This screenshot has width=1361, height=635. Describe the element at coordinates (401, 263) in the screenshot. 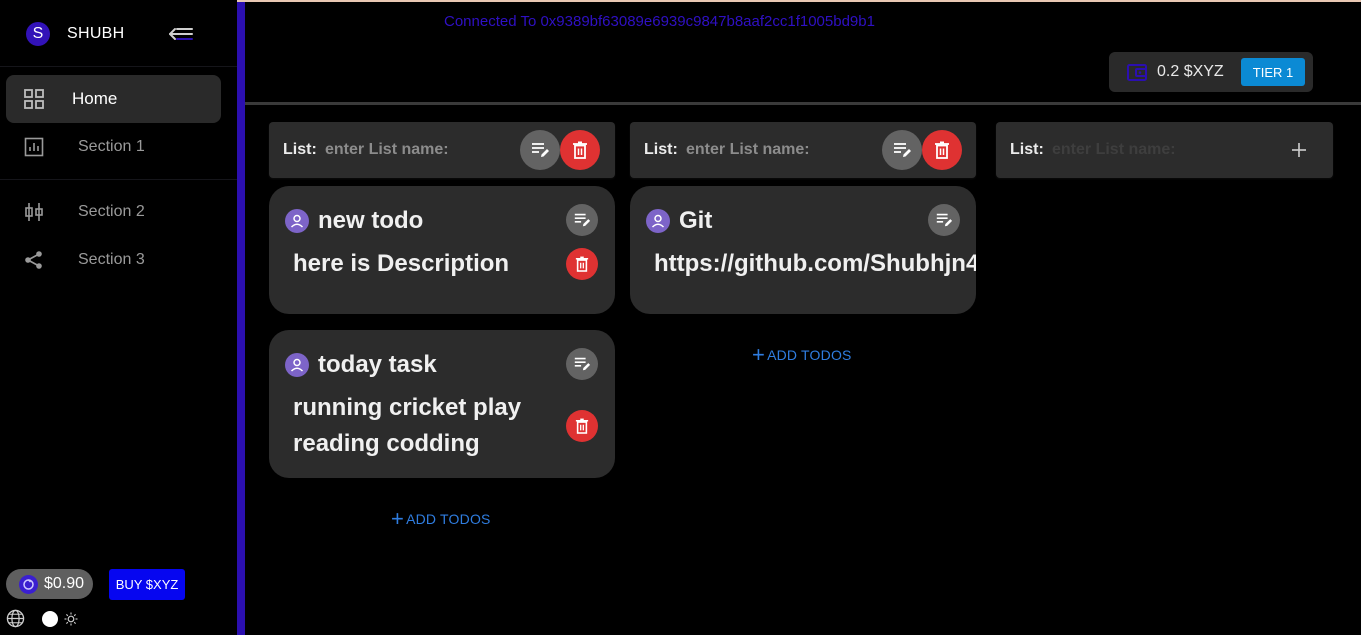

I see `todo-description: here is Description` at that location.